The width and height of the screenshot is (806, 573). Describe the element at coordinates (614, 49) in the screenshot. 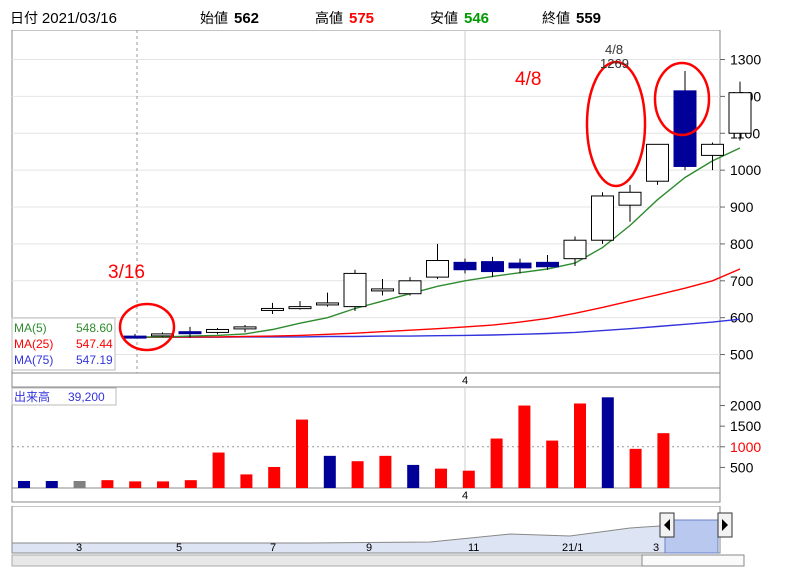

I see `peak-date-label: 4/8` at that location.